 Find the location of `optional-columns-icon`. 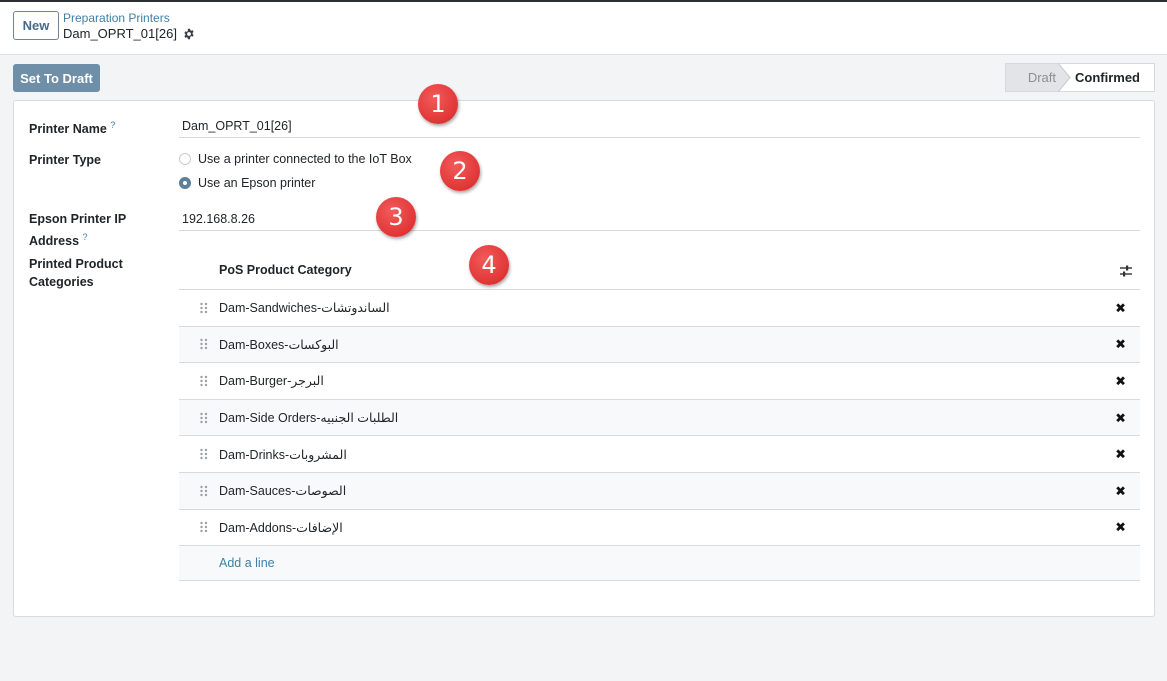

optional-columns-icon is located at coordinates (1126, 271).